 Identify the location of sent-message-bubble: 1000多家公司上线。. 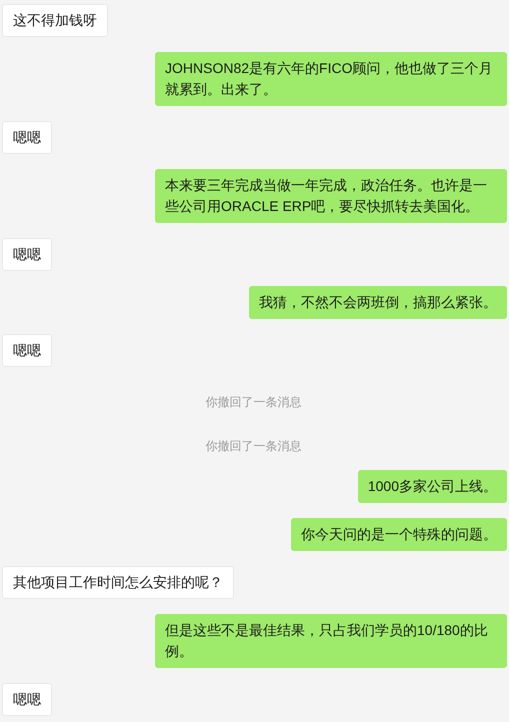
(432, 486).